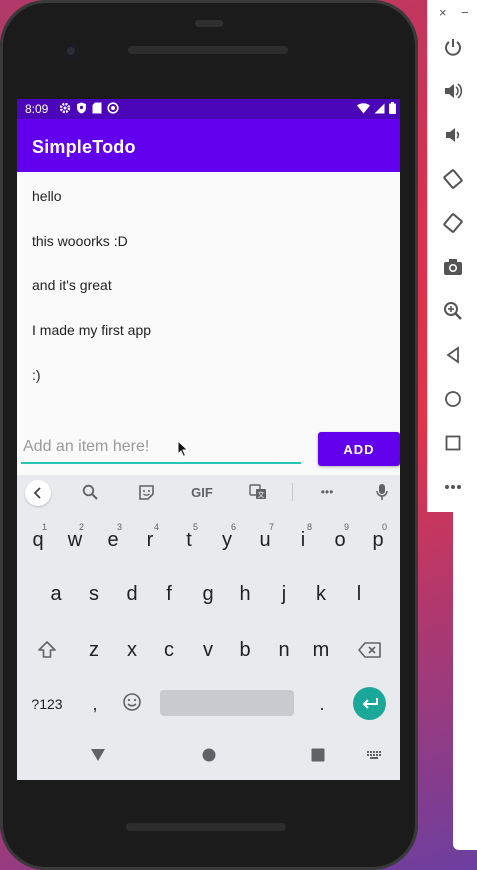  Describe the element at coordinates (292, 492) in the screenshot. I see `toolbar-divider` at that location.